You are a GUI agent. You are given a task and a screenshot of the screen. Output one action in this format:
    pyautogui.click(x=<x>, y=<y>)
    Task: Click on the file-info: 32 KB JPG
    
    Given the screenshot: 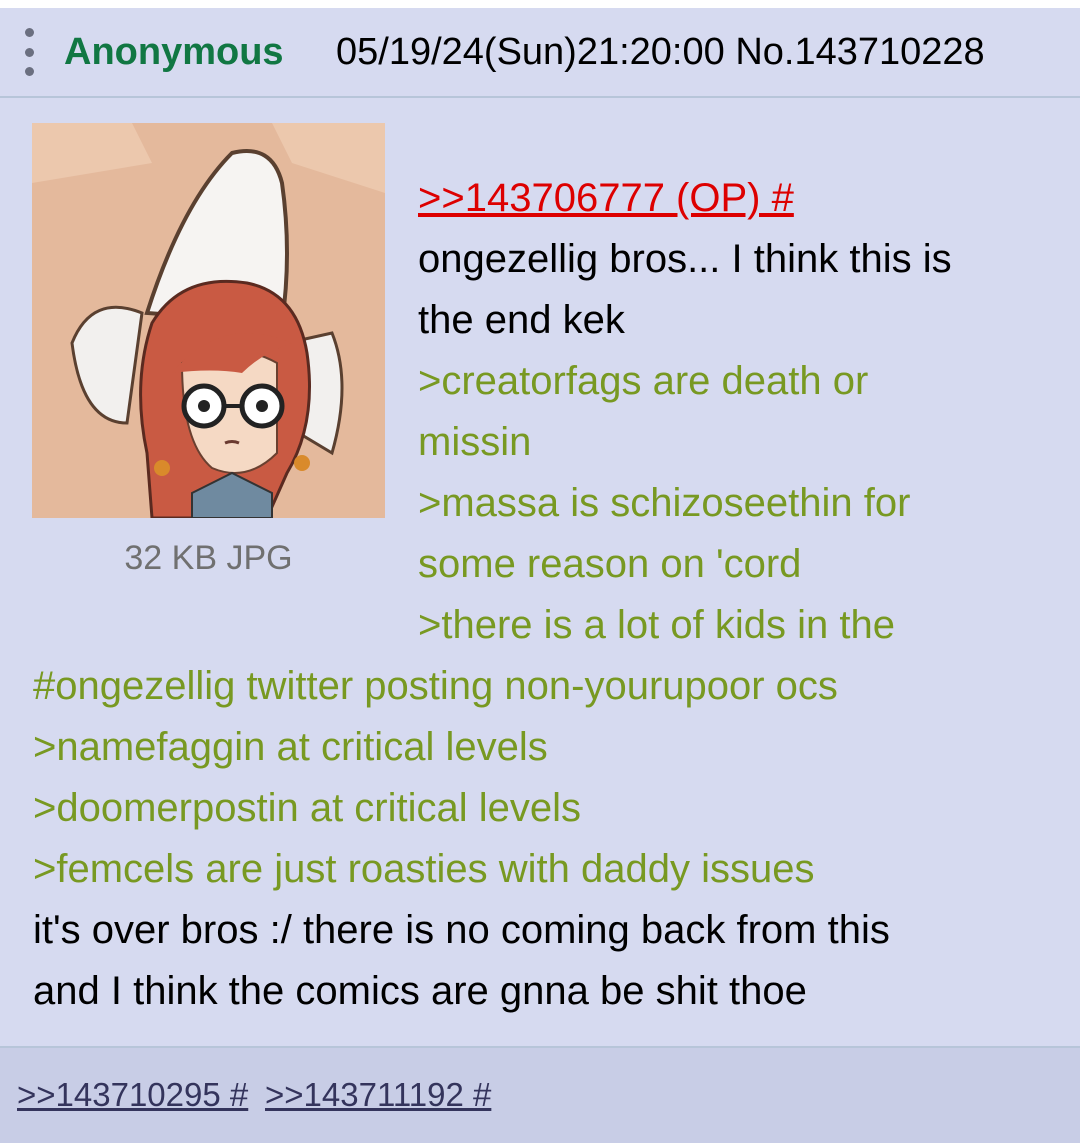 What is the action you would take?
    pyautogui.click(x=208, y=558)
    